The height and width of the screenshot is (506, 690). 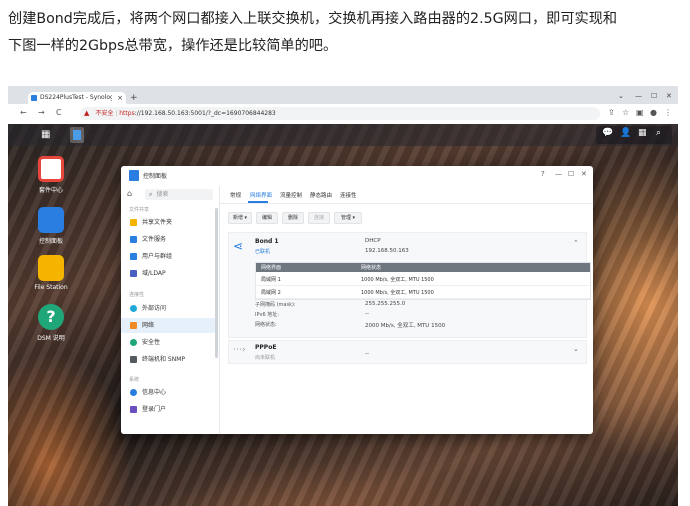 What do you see at coordinates (59, 112) in the screenshot?
I see `reload-icon: C` at bounding box center [59, 112].